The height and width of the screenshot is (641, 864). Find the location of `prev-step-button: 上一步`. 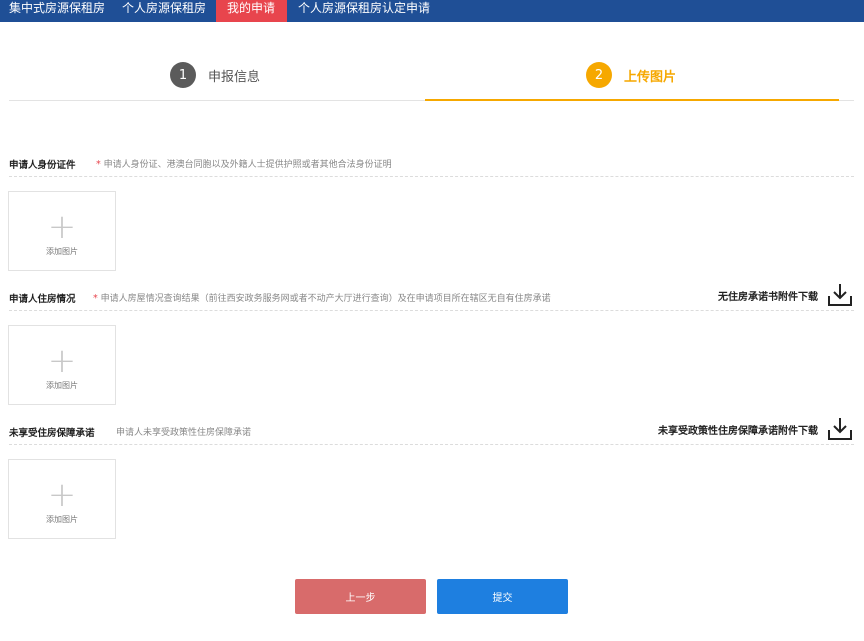

prev-step-button: 上一步 is located at coordinates (360, 596).